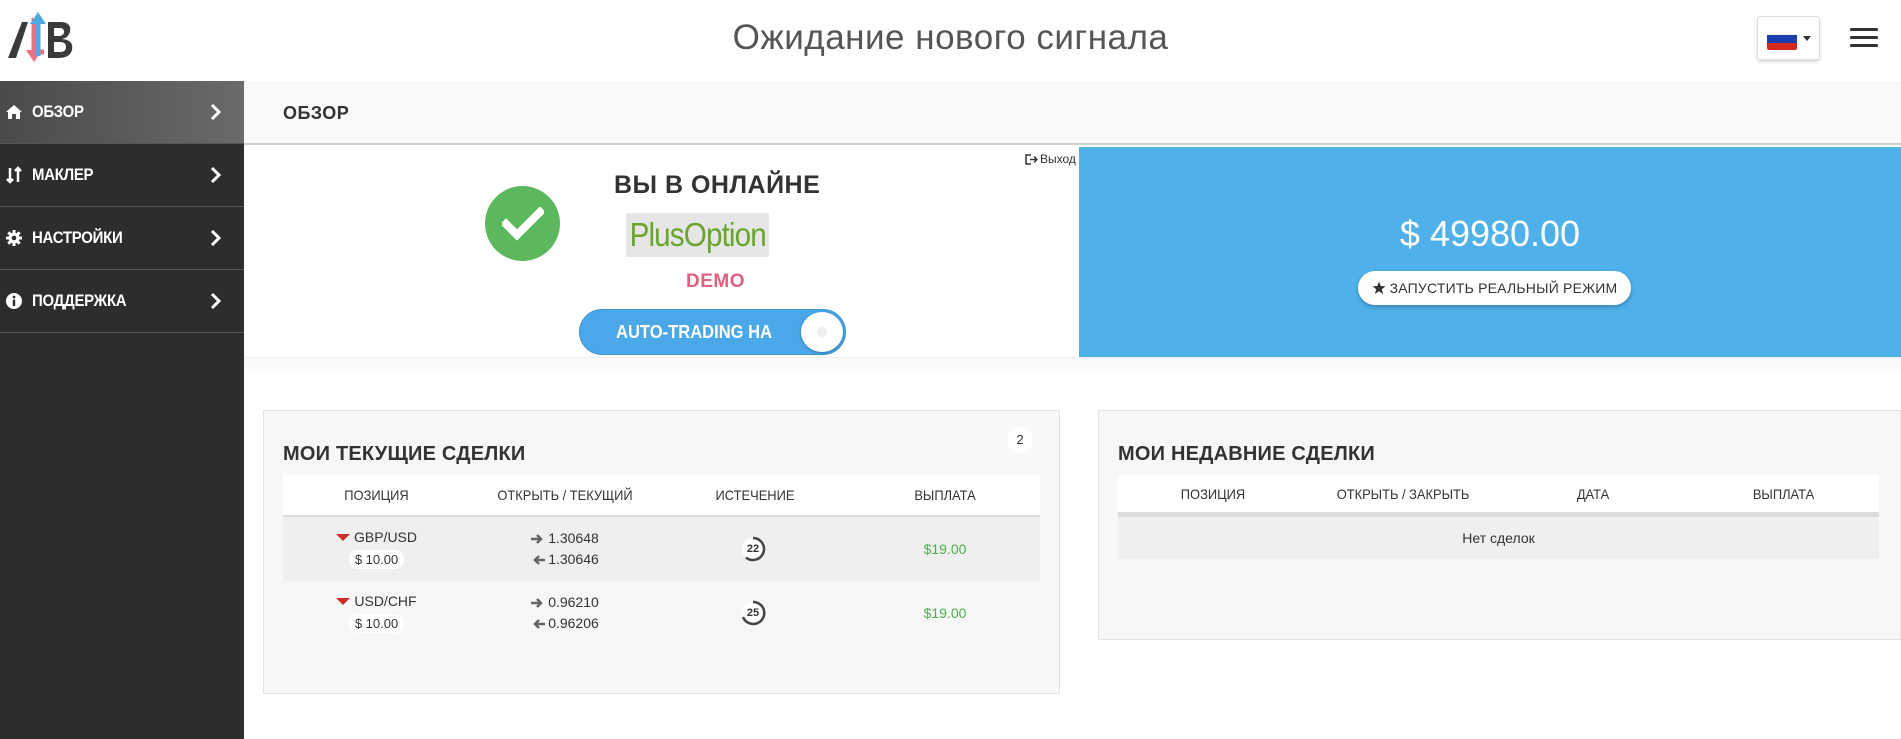 The width and height of the screenshot is (1901, 739). I want to click on current-rate: 0.96206, so click(573, 623).